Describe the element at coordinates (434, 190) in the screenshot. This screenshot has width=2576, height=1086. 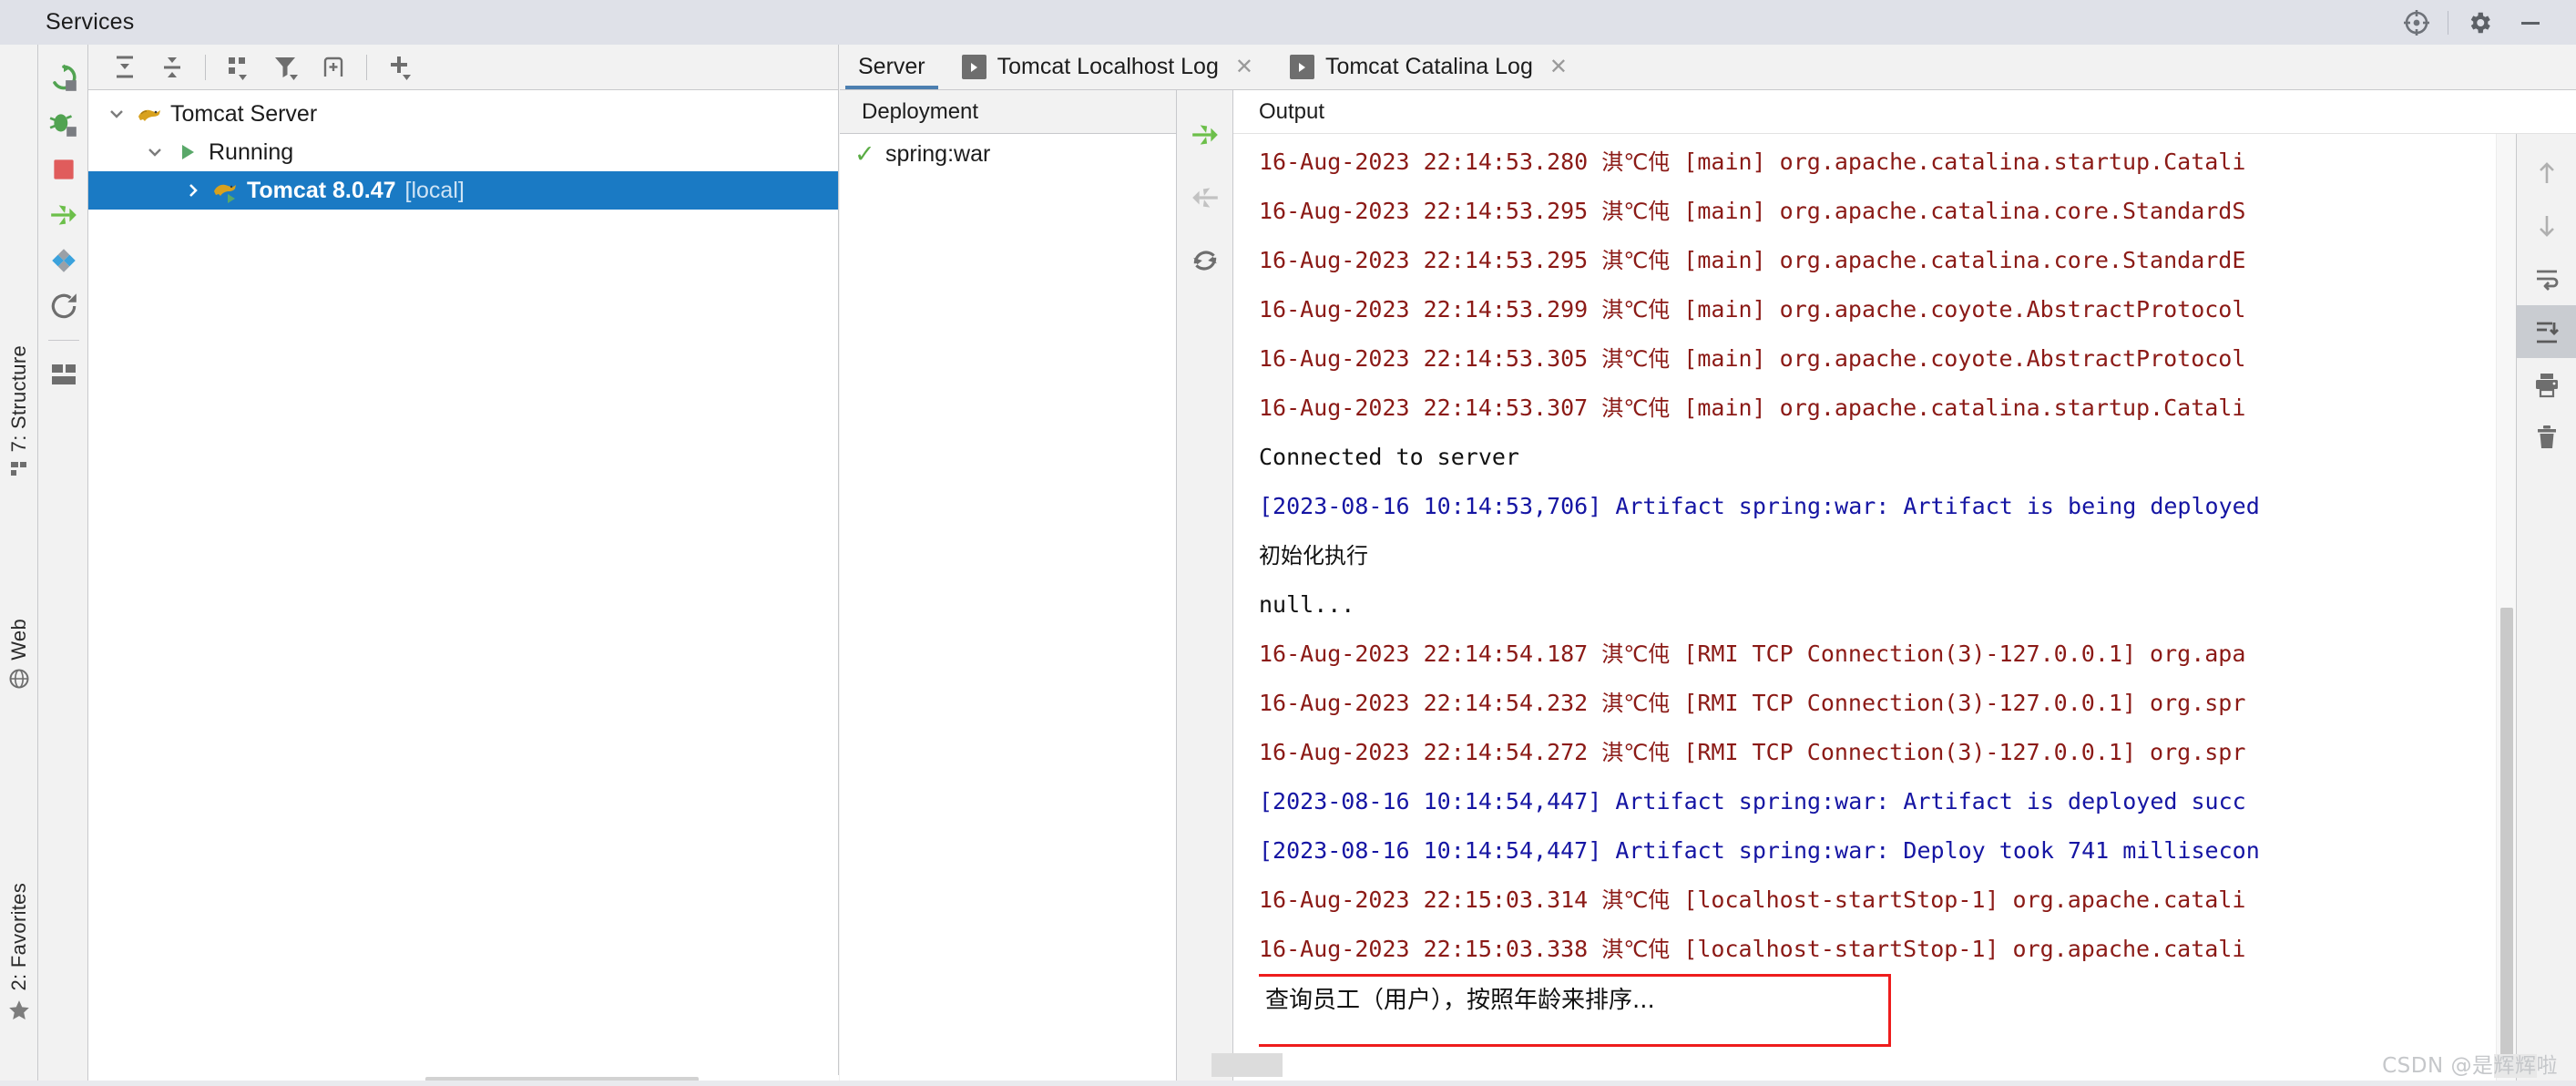
I see `tree-node-sublabel: [local]` at that location.